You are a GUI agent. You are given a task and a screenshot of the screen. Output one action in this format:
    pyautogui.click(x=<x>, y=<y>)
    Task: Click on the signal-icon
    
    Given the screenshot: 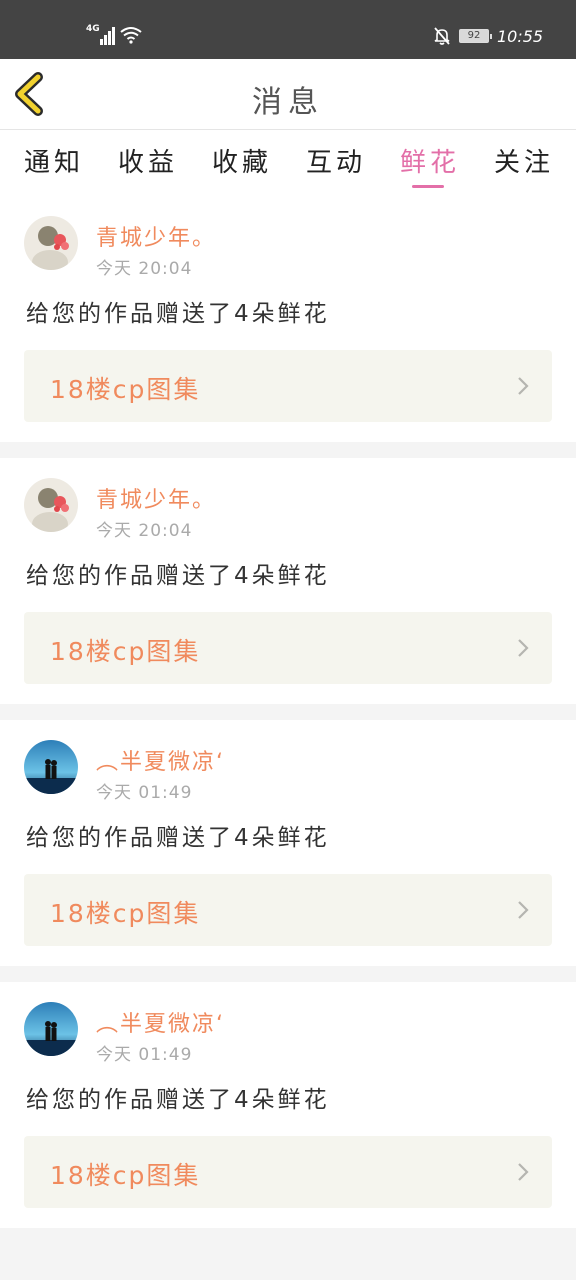 What is the action you would take?
    pyautogui.click(x=107, y=36)
    